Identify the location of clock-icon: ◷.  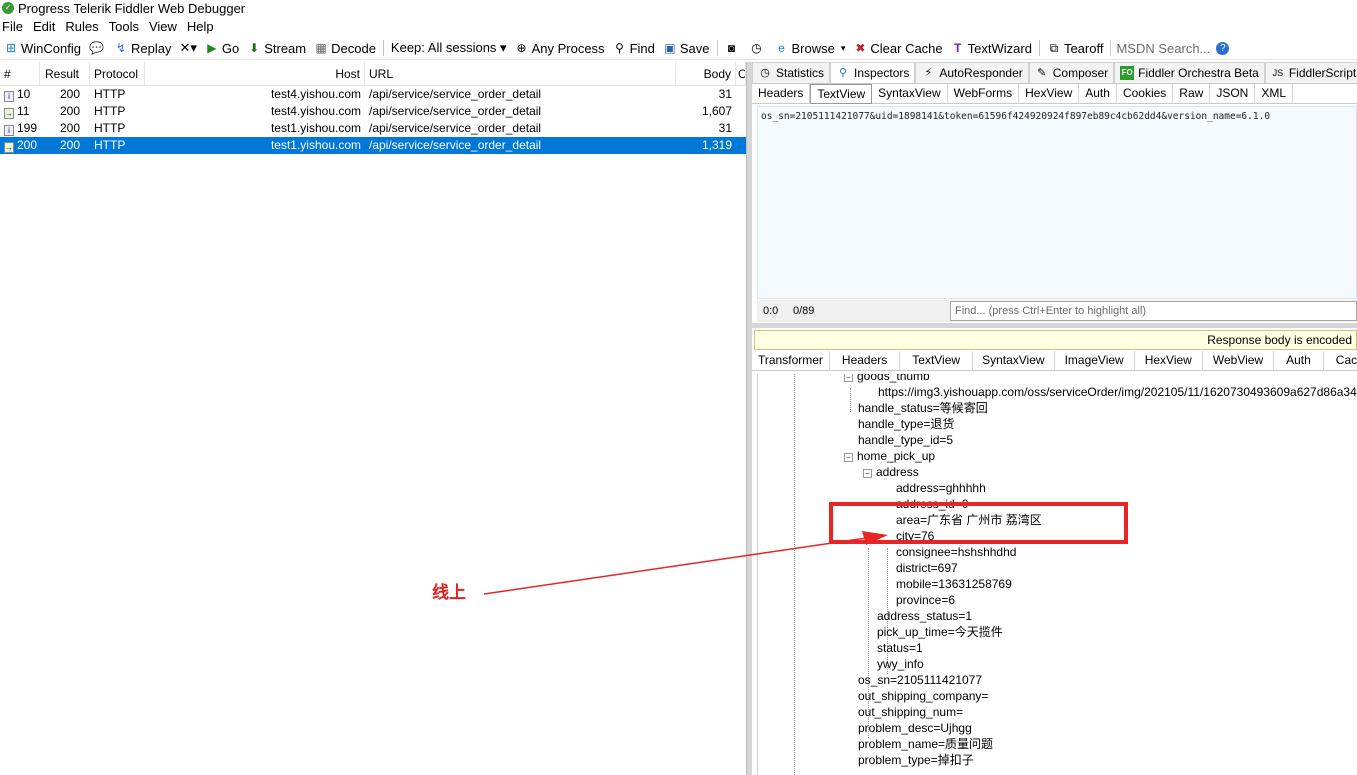
(756, 48).